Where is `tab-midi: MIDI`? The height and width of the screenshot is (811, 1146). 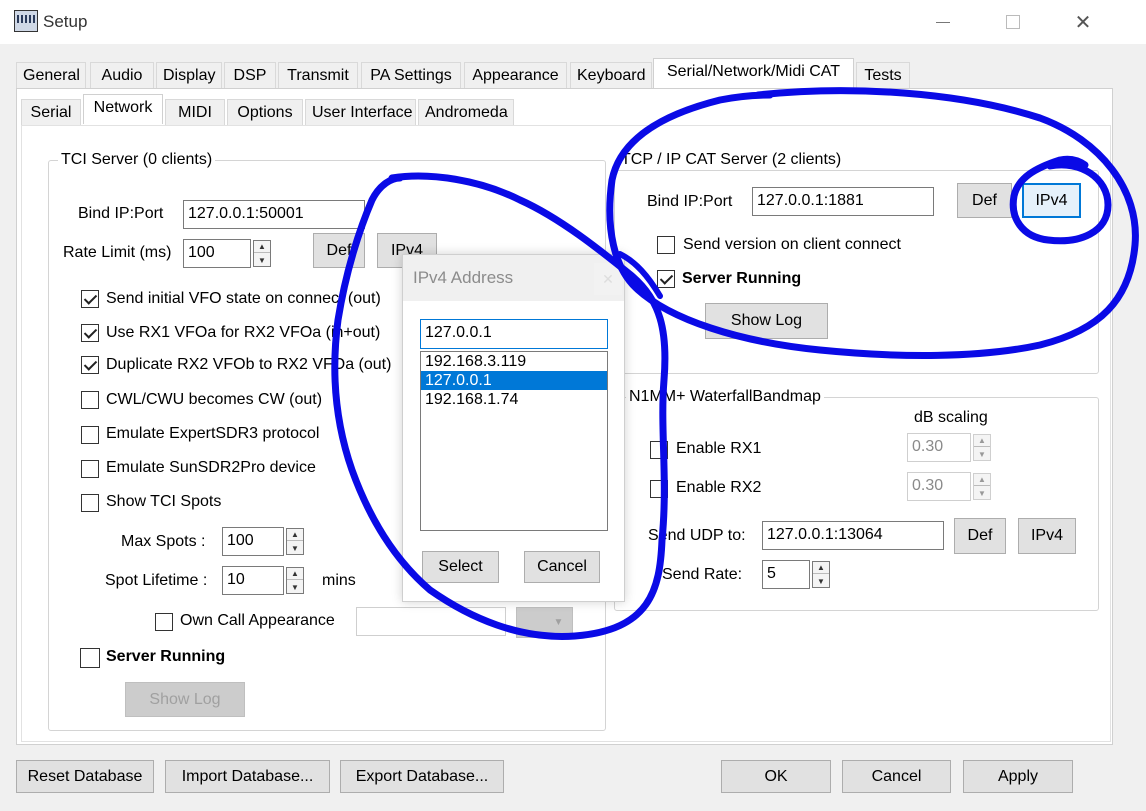 tab-midi: MIDI is located at coordinates (195, 112).